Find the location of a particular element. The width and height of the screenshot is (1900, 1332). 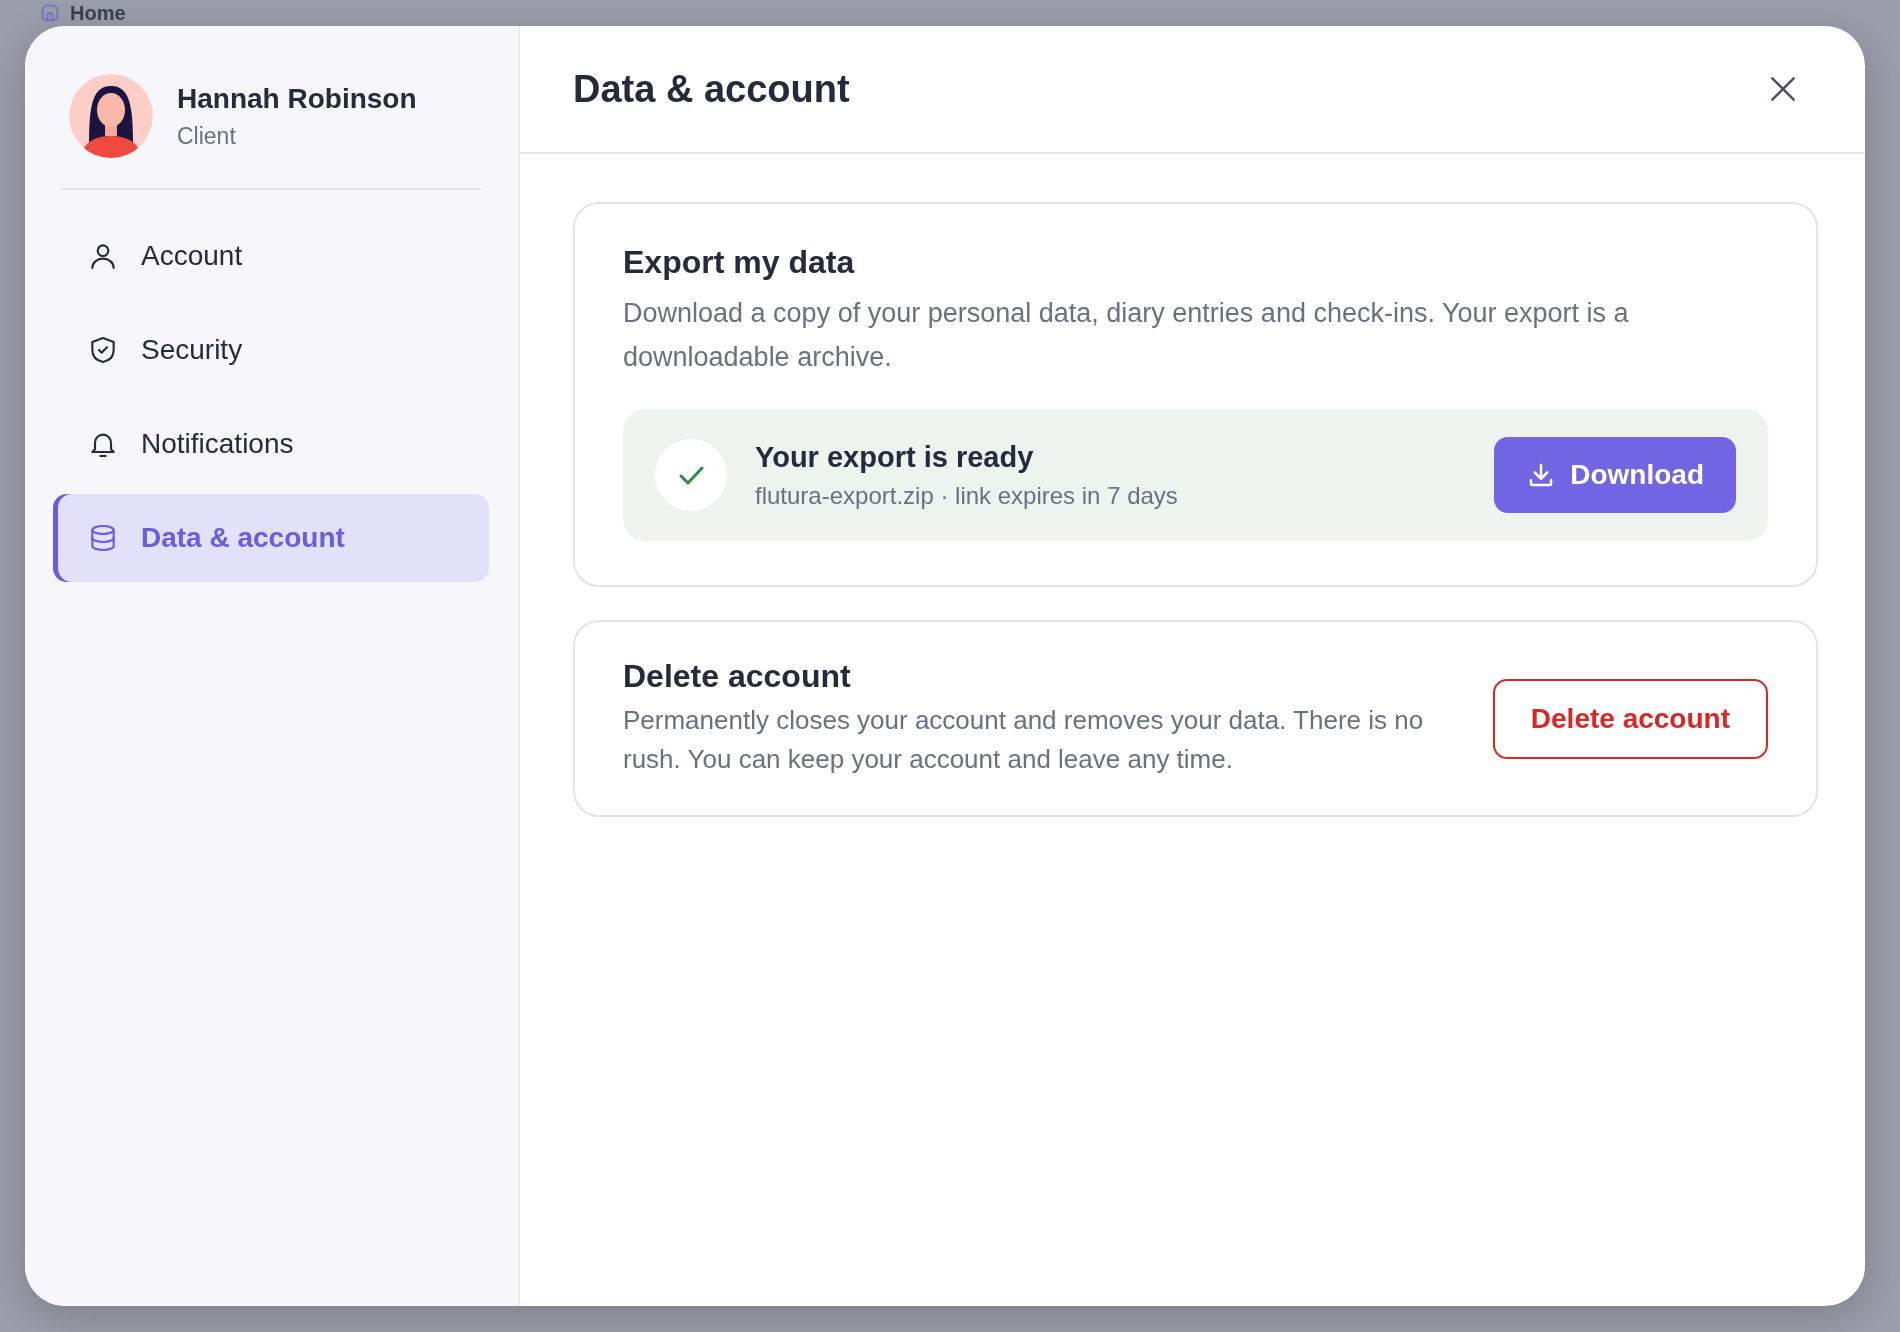

sidebar-item: Data & account is located at coordinates (271, 538).